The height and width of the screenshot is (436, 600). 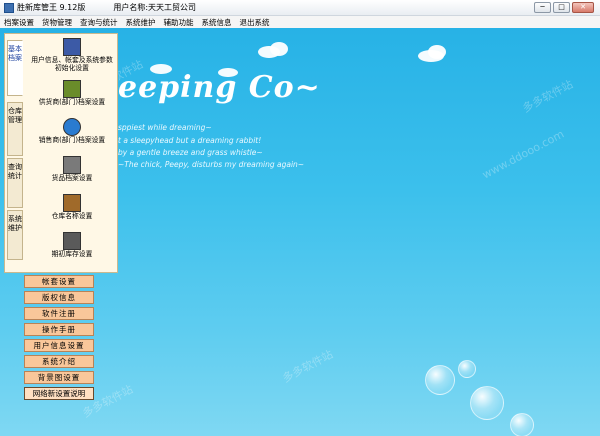 What do you see at coordinates (165, 127) in the screenshot?
I see `background-tagline: sppiest while dreaming~` at bounding box center [165, 127].